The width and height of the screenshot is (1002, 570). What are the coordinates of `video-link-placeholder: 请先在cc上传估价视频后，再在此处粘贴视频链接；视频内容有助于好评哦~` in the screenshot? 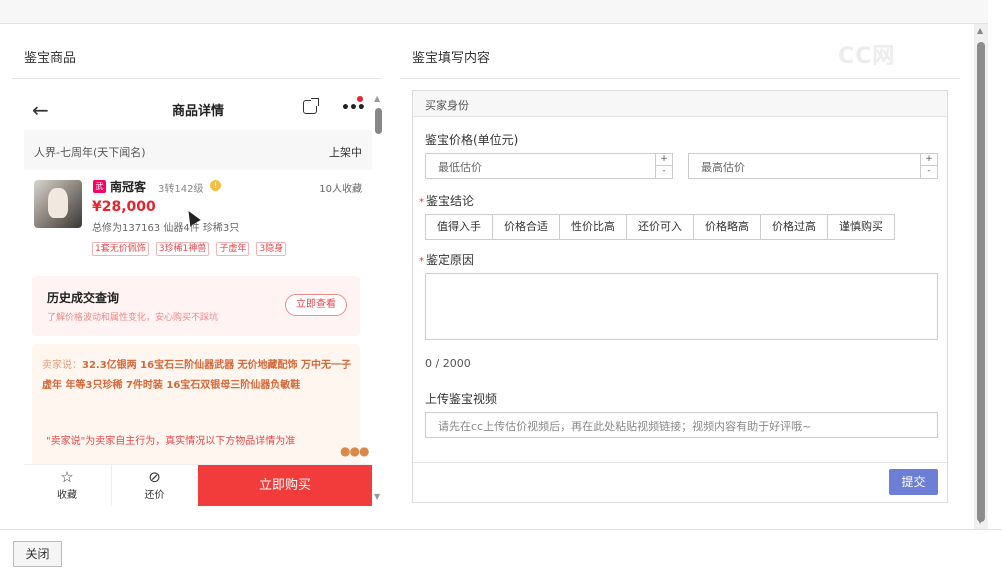 It's located at (625, 426).